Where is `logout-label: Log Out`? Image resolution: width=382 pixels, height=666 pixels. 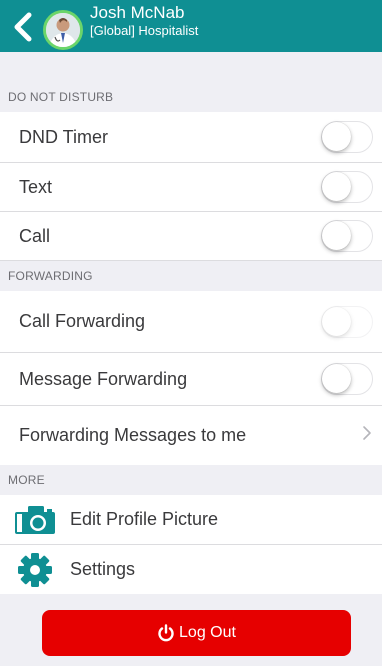
logout-label: Log Out is located at coordinates (207, 632).